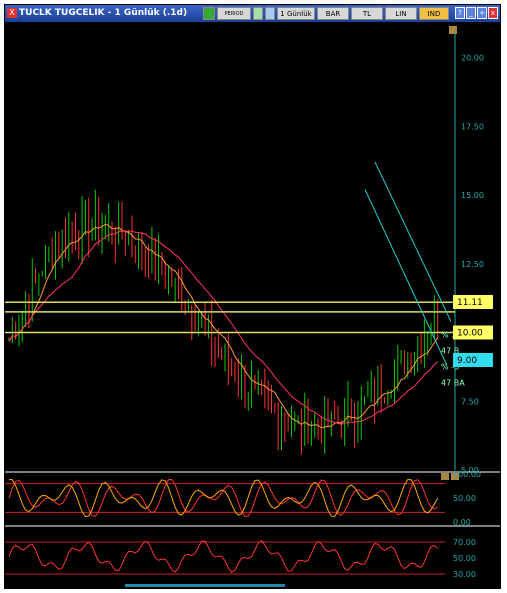 This screenshot has width=507, height=593. Describe the element at coordinates (467, 361) in the screenshot. I see `price-marker-label: 9.00` at that location.